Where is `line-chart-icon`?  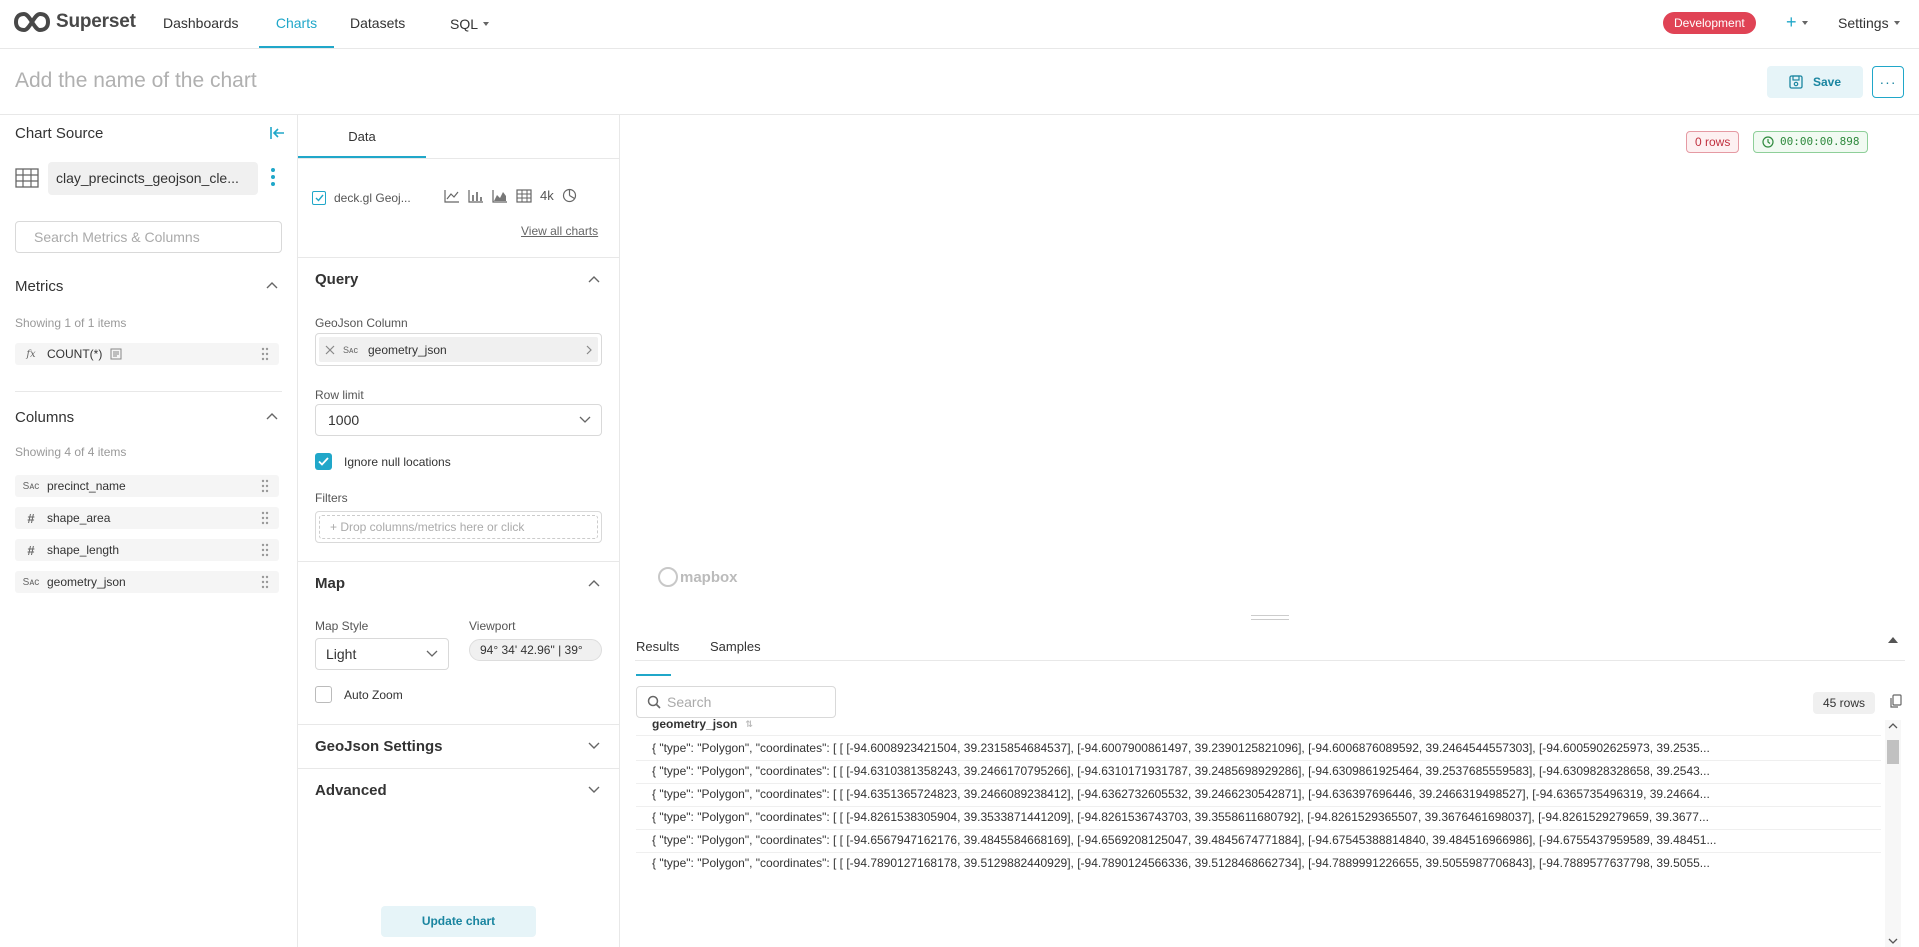
line-chart-icon is located at coordinates (452, 196).